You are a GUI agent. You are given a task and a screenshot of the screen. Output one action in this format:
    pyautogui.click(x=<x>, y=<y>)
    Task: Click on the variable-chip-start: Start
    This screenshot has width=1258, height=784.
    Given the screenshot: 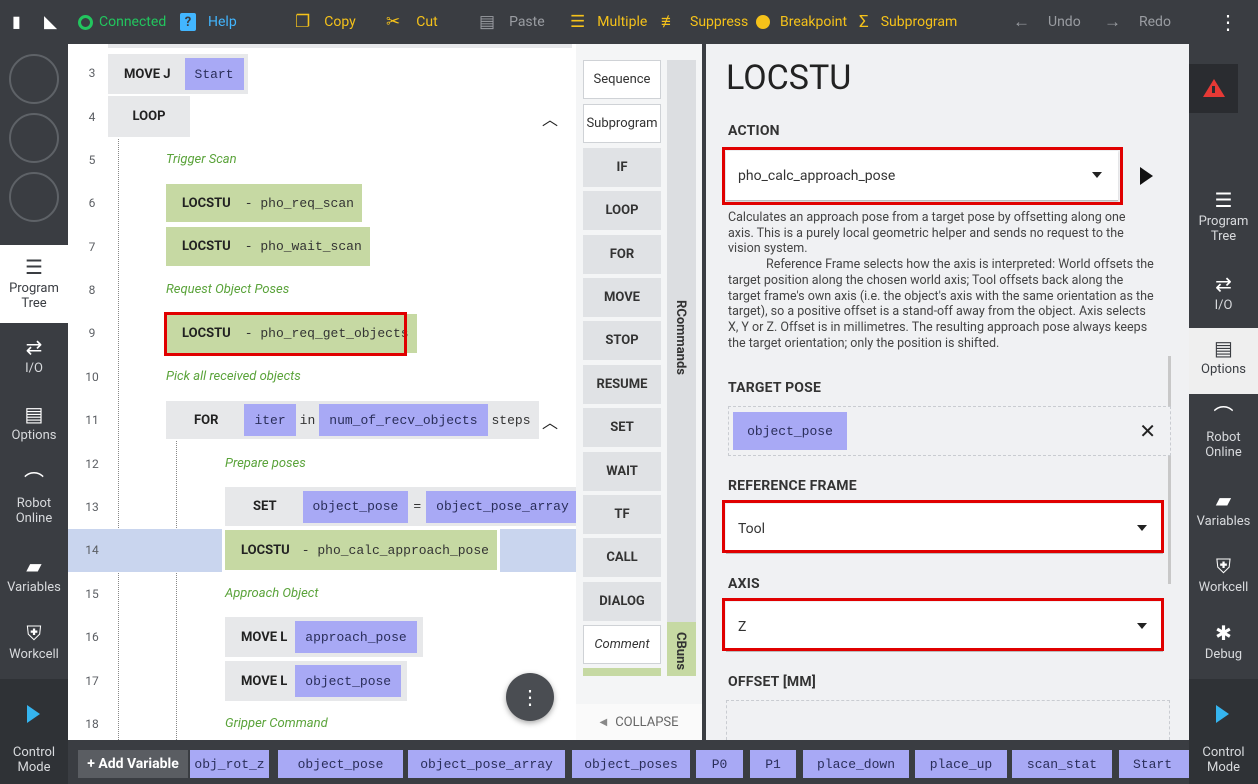 What is the action you would take?
    pyautogui.click(x=1154, y=764)
    